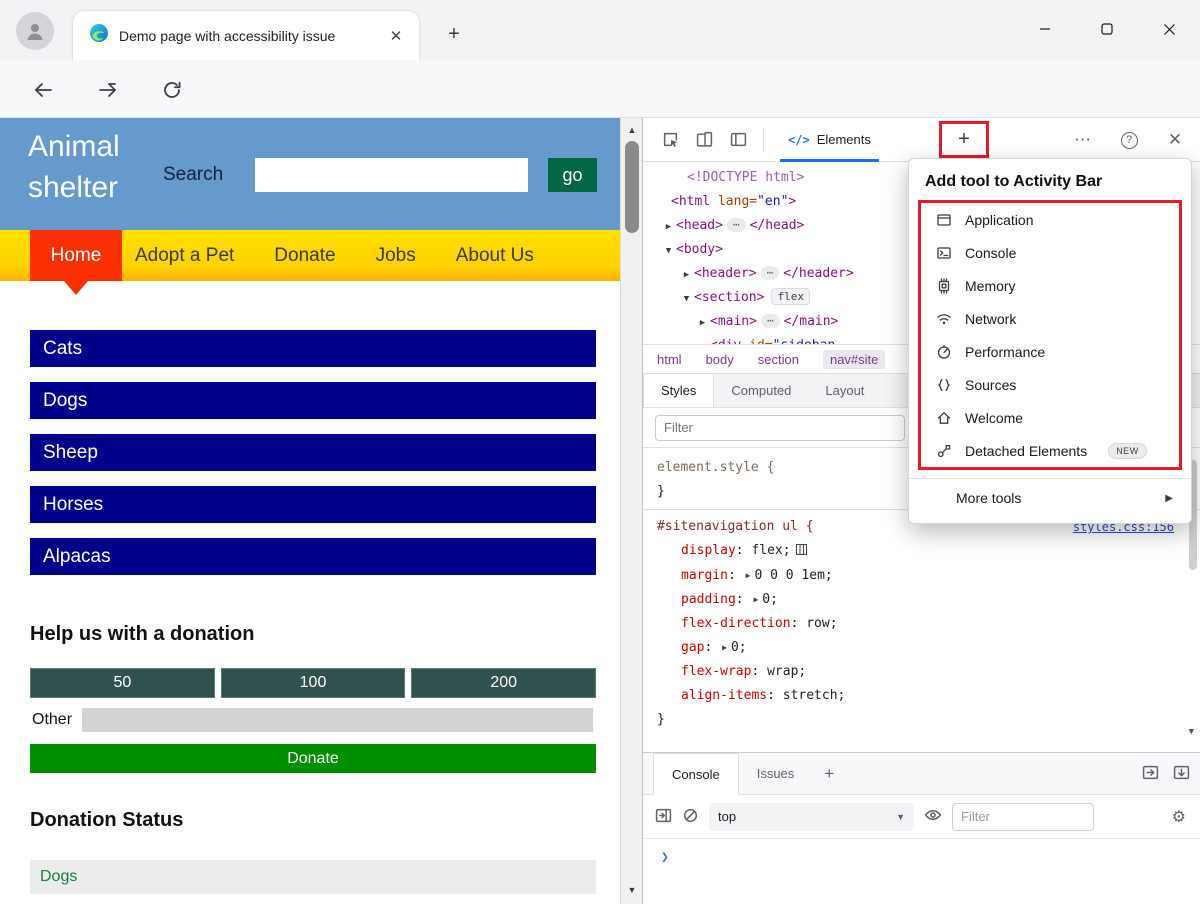  What do you see at coordinates (396, 36) in the screenshot?
I see `tab-close-icon: ✕` at bounding box center [396, 36].